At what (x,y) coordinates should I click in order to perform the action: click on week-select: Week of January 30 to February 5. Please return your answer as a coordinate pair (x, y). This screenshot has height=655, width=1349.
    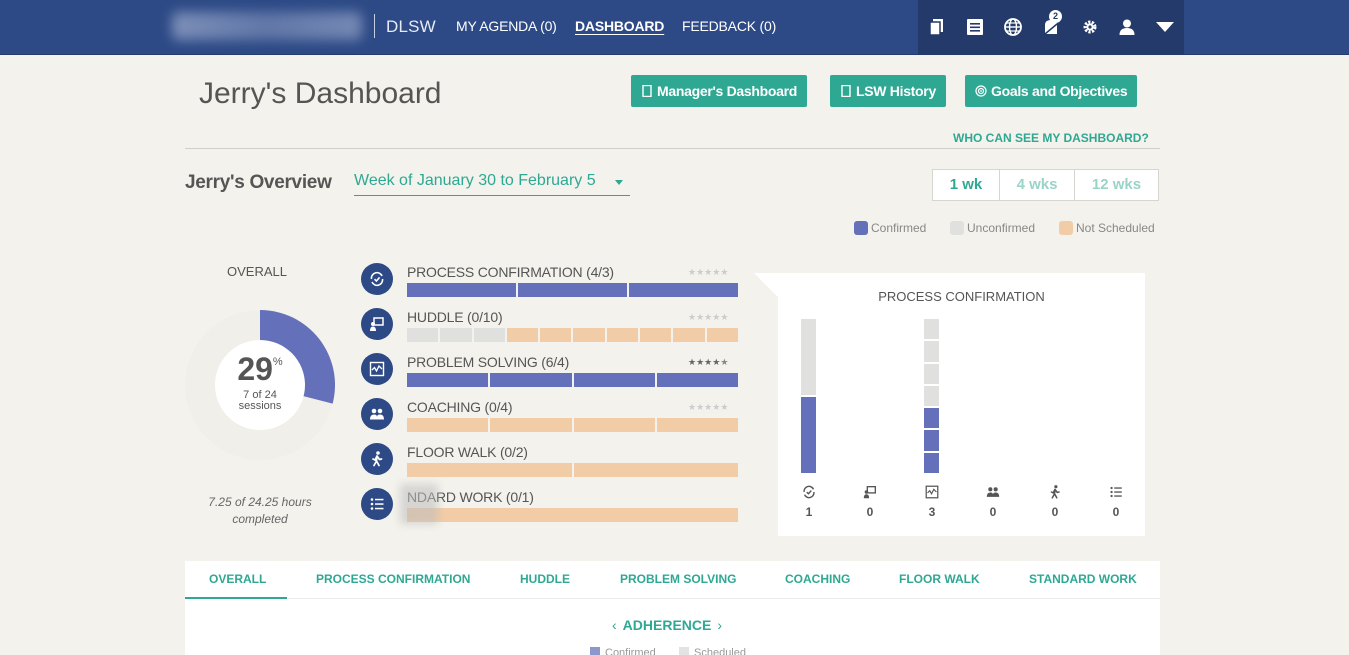
    Looking at the image, I should click on (492, 184).